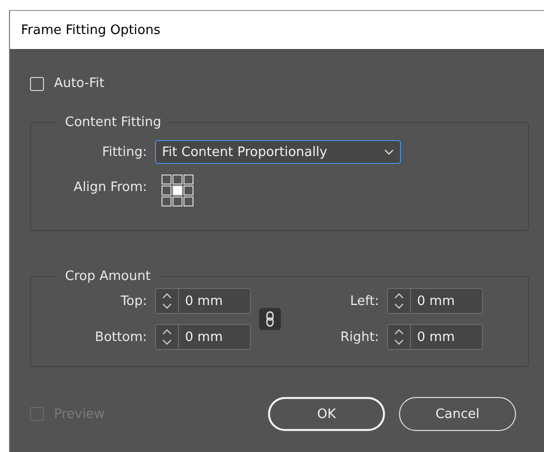 Image resolution: width=544 pixels, height=452 pixels. I want to click on fitting-dropdown: Fit Content Proportionally, so click(278, 152).